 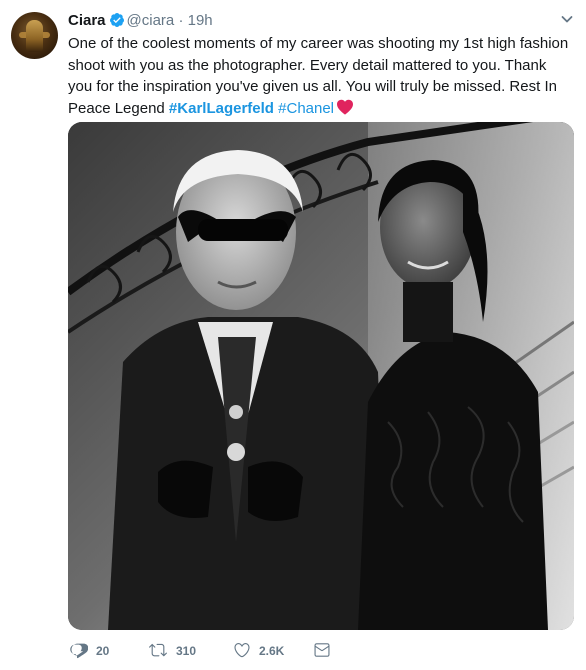 What do you see at coordinates (151, 20) in the screenshot?
I see `author-handle: @ciara` at bounding box center [151, 20].